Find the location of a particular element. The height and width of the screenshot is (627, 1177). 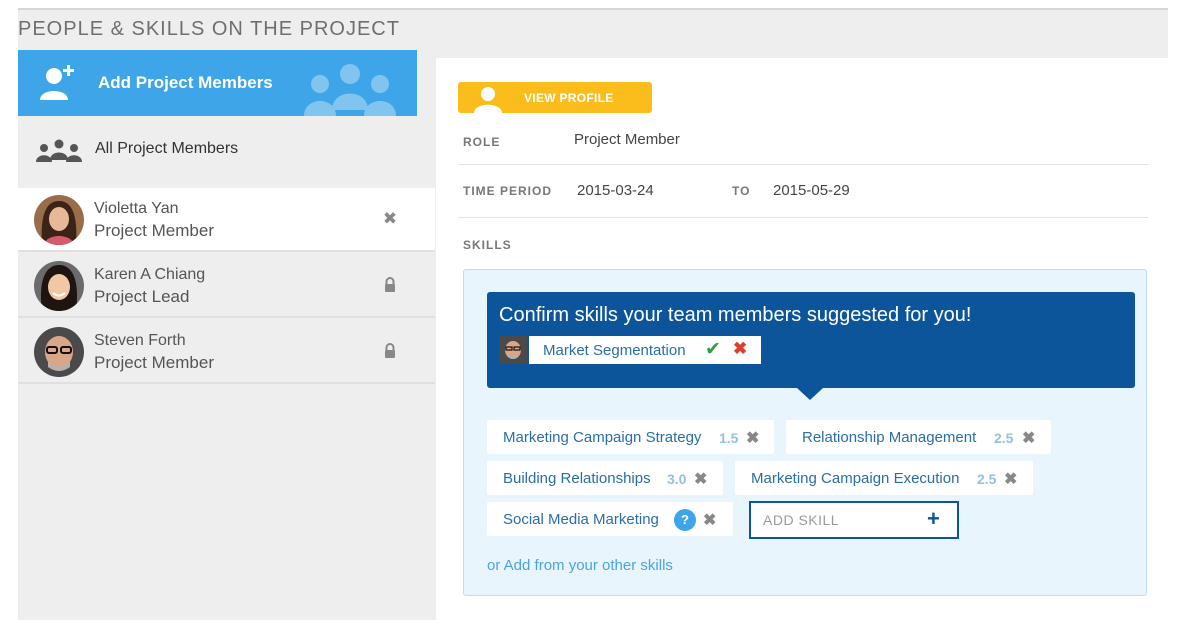

skill-tag: Marketing Campaign Strategy 1.5 ✖ is located at coordinates (630, 437).